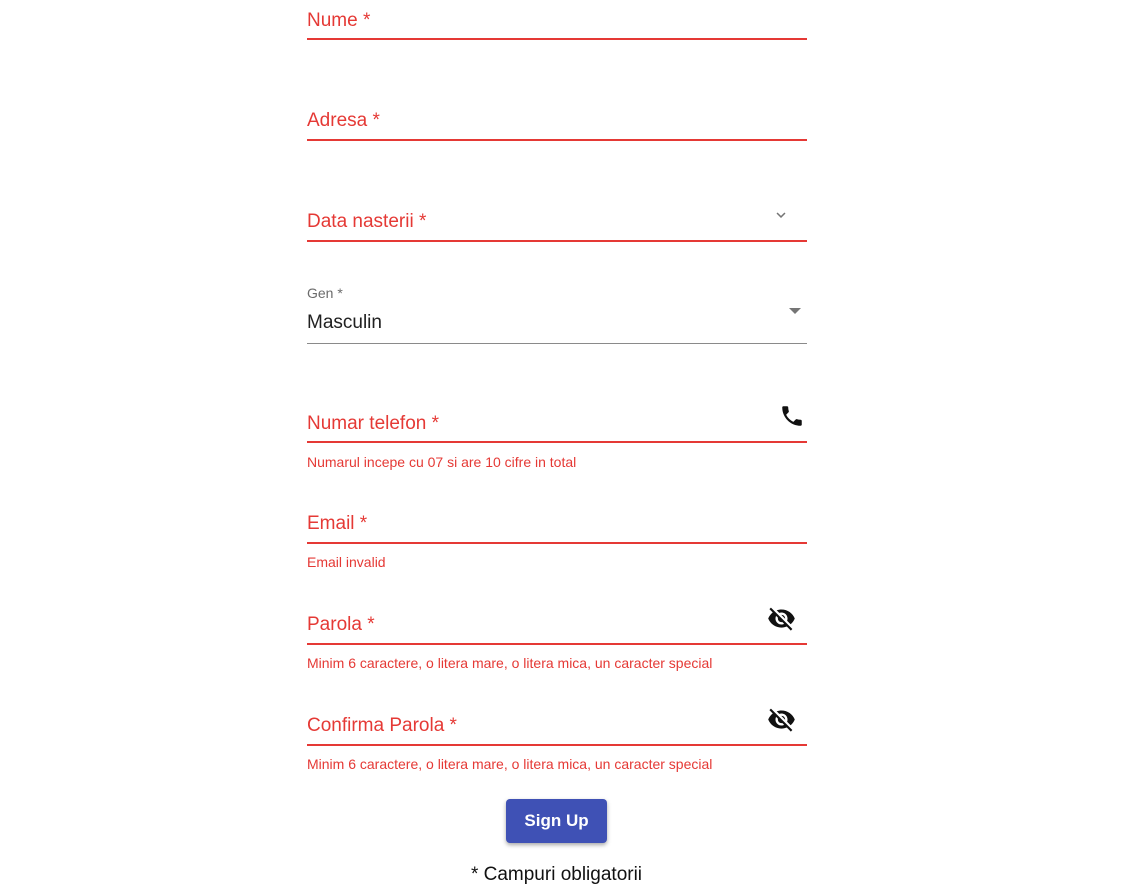  What do you see at coordinates (373, 423) in the screenshot?
I see `telefon-label: Numar telefon *` at bounding box center [373, 423].